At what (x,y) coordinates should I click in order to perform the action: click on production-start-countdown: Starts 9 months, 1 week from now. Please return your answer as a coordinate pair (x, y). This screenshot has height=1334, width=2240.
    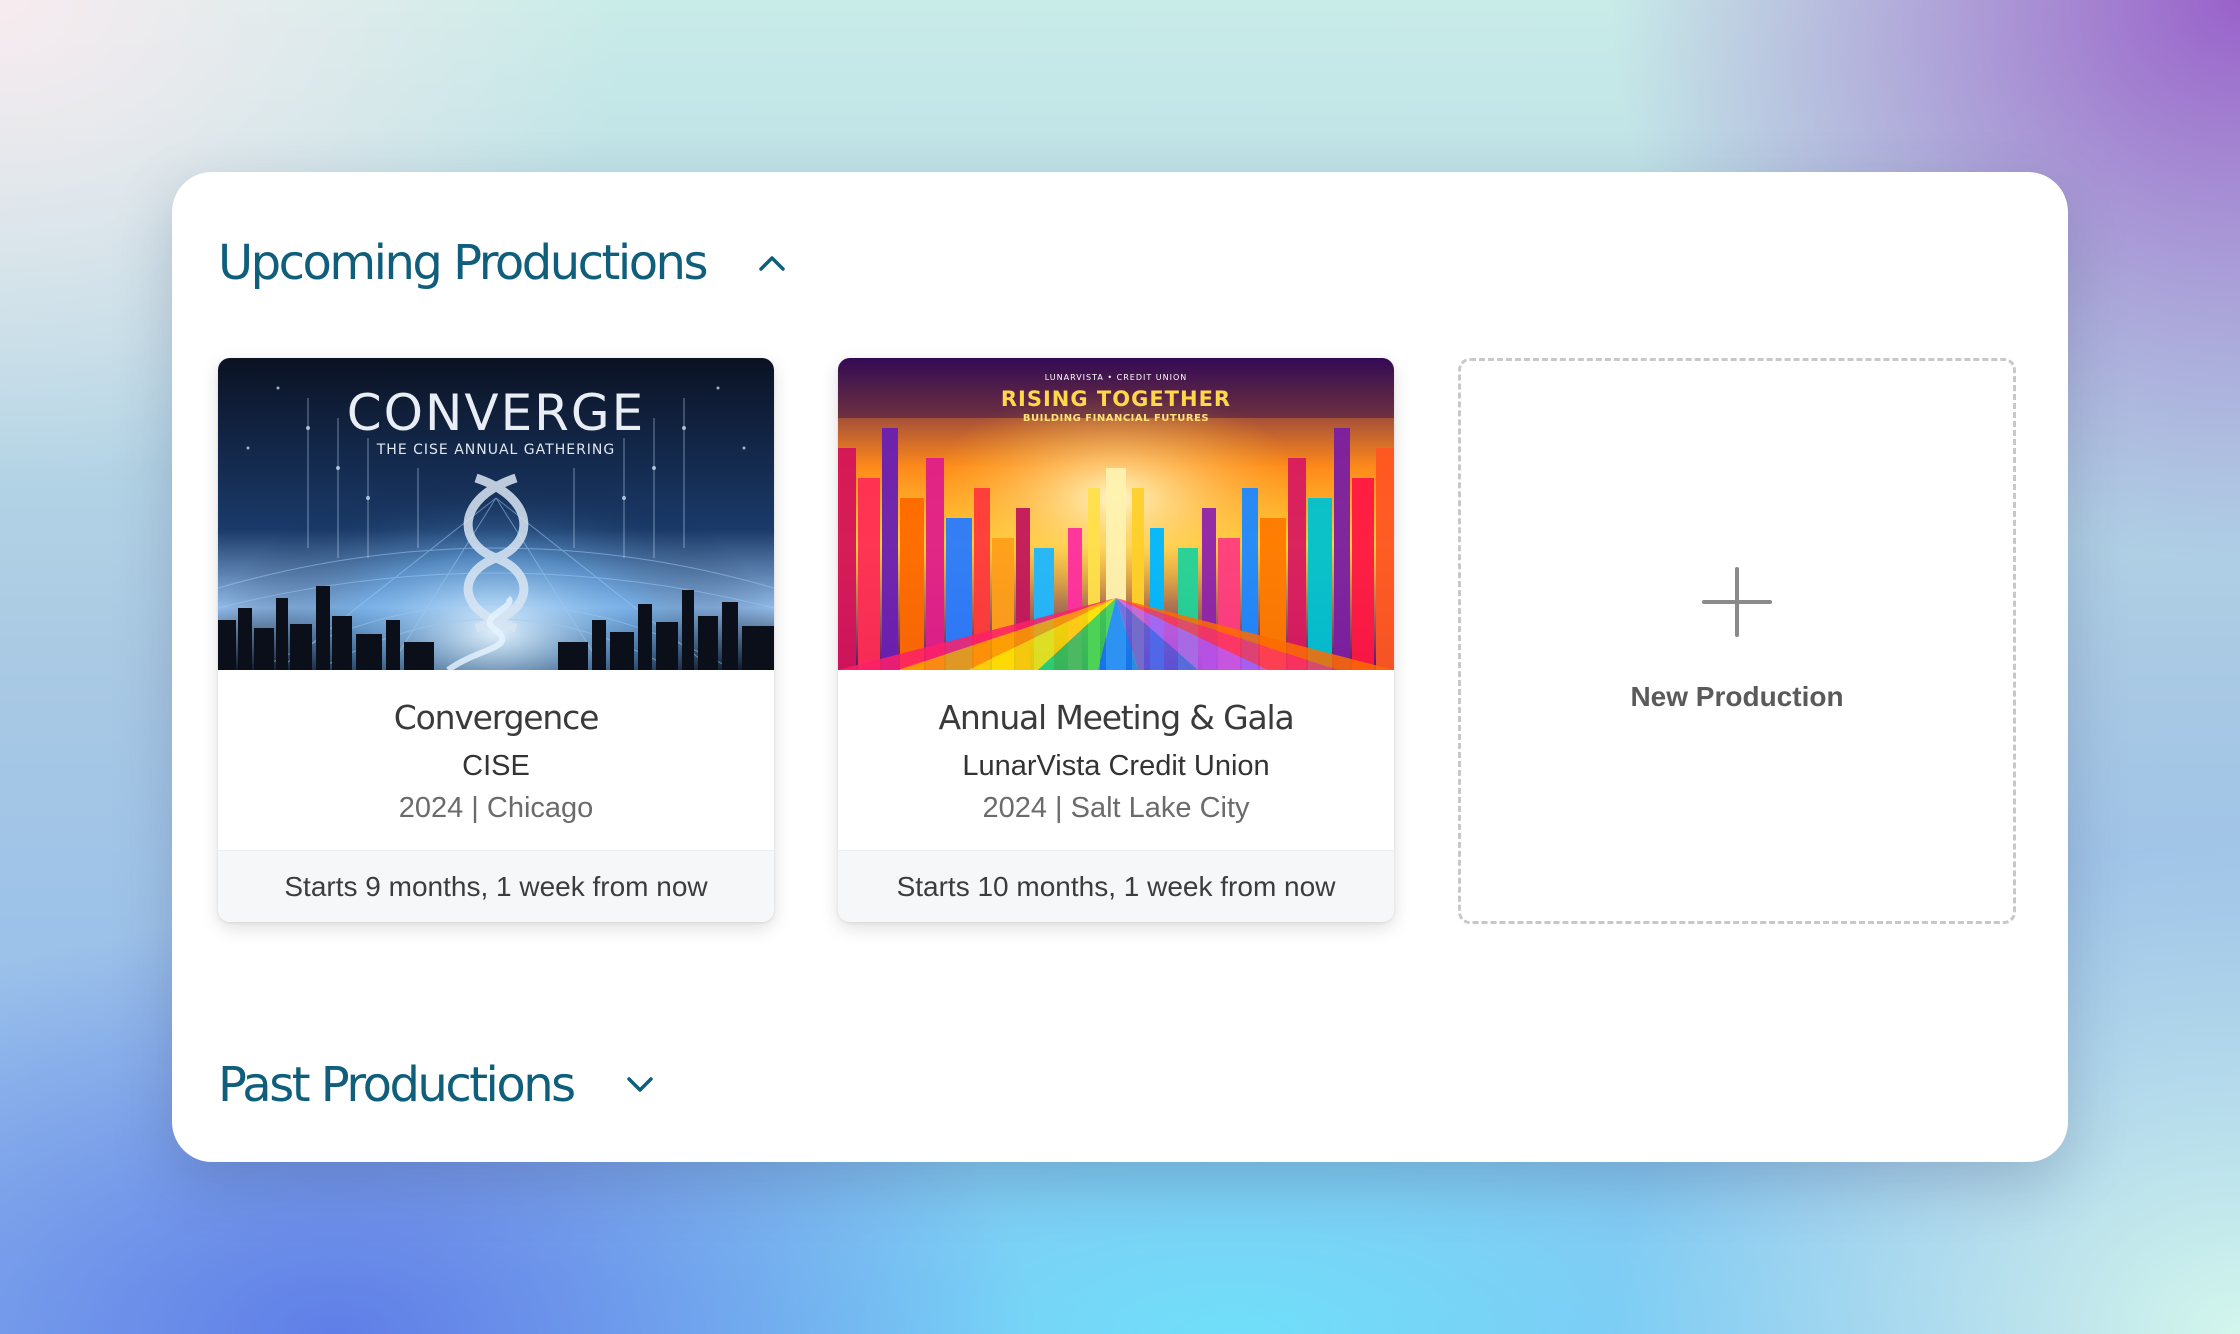
    Looking at the image, I should click on (496, 886).